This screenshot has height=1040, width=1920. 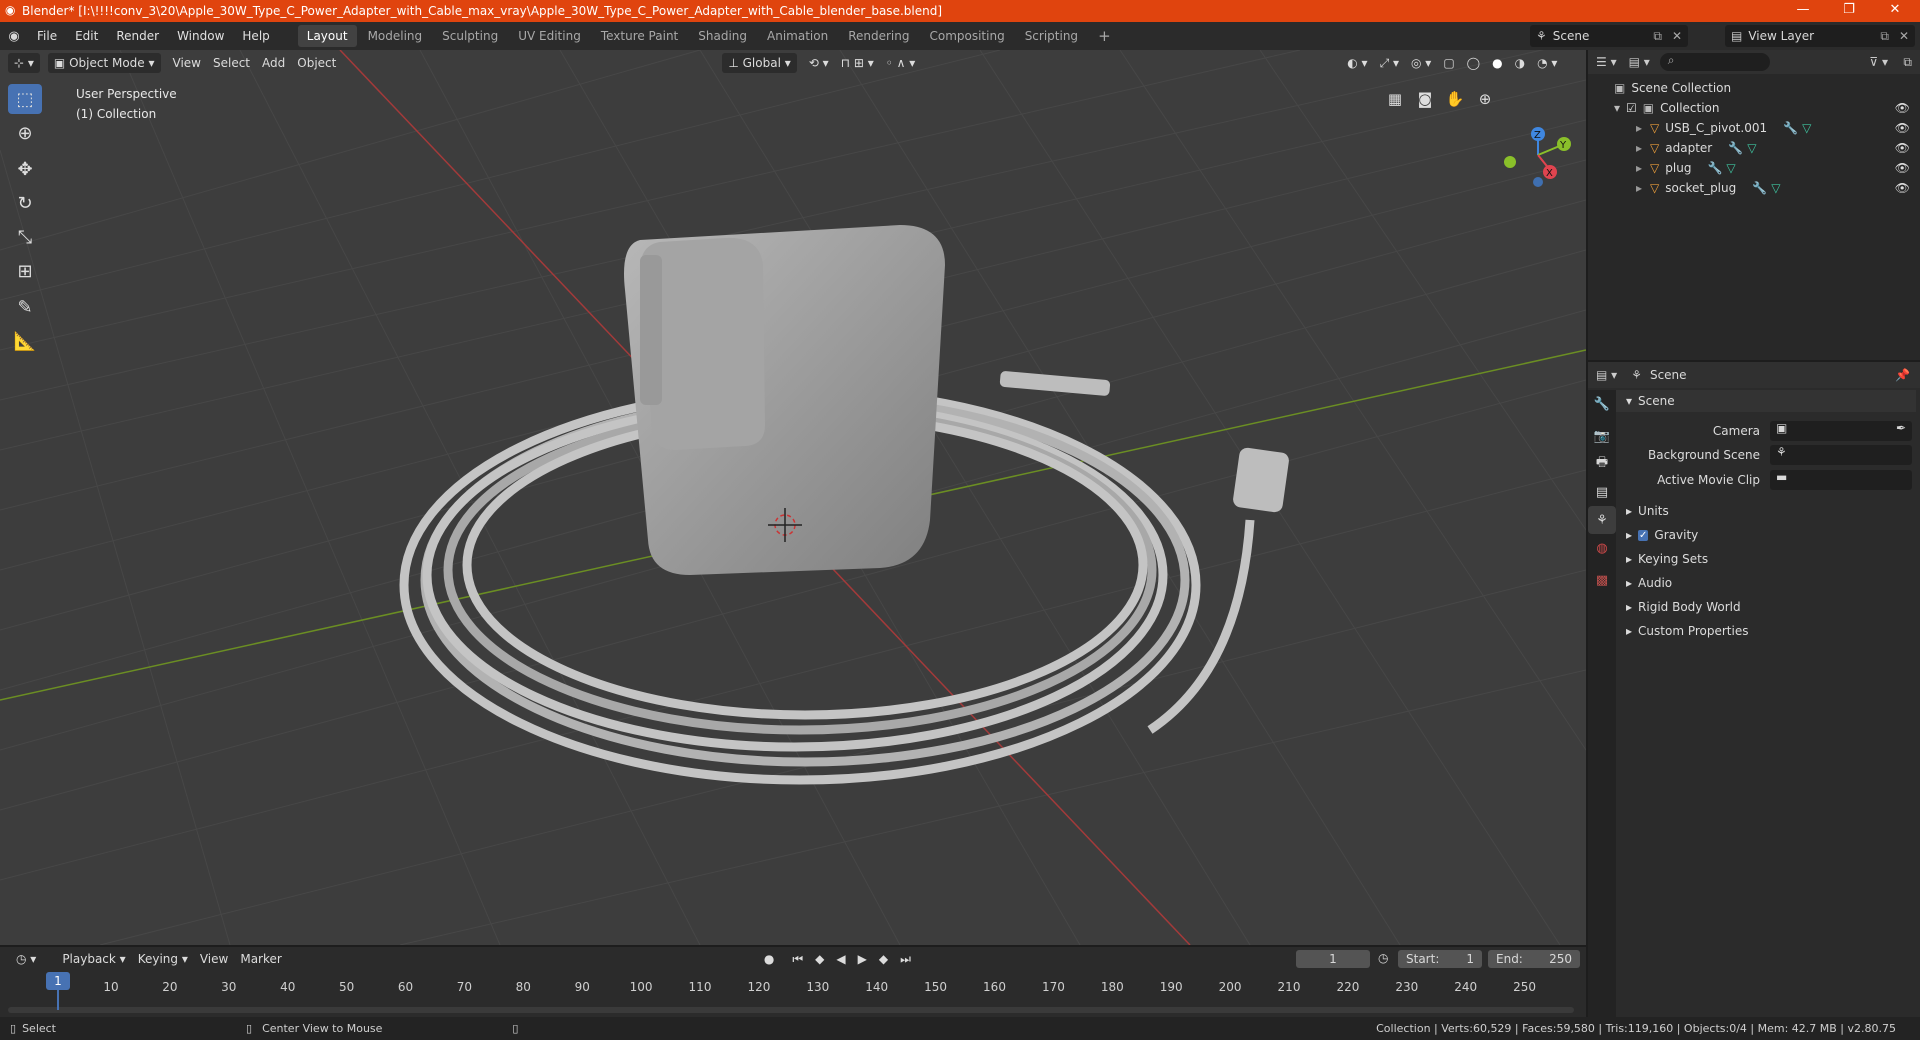 I want to click on snap-icon: ⊓ ⊞ ▾, so click(x=857, y=63).